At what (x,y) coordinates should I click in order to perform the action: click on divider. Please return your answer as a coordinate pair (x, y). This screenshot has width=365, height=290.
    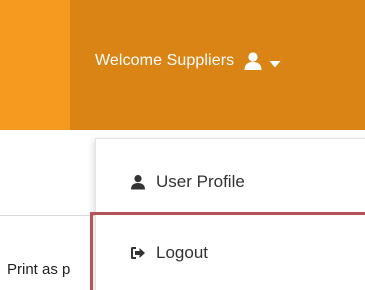
    Looking at the image, I should click on (47, 215).